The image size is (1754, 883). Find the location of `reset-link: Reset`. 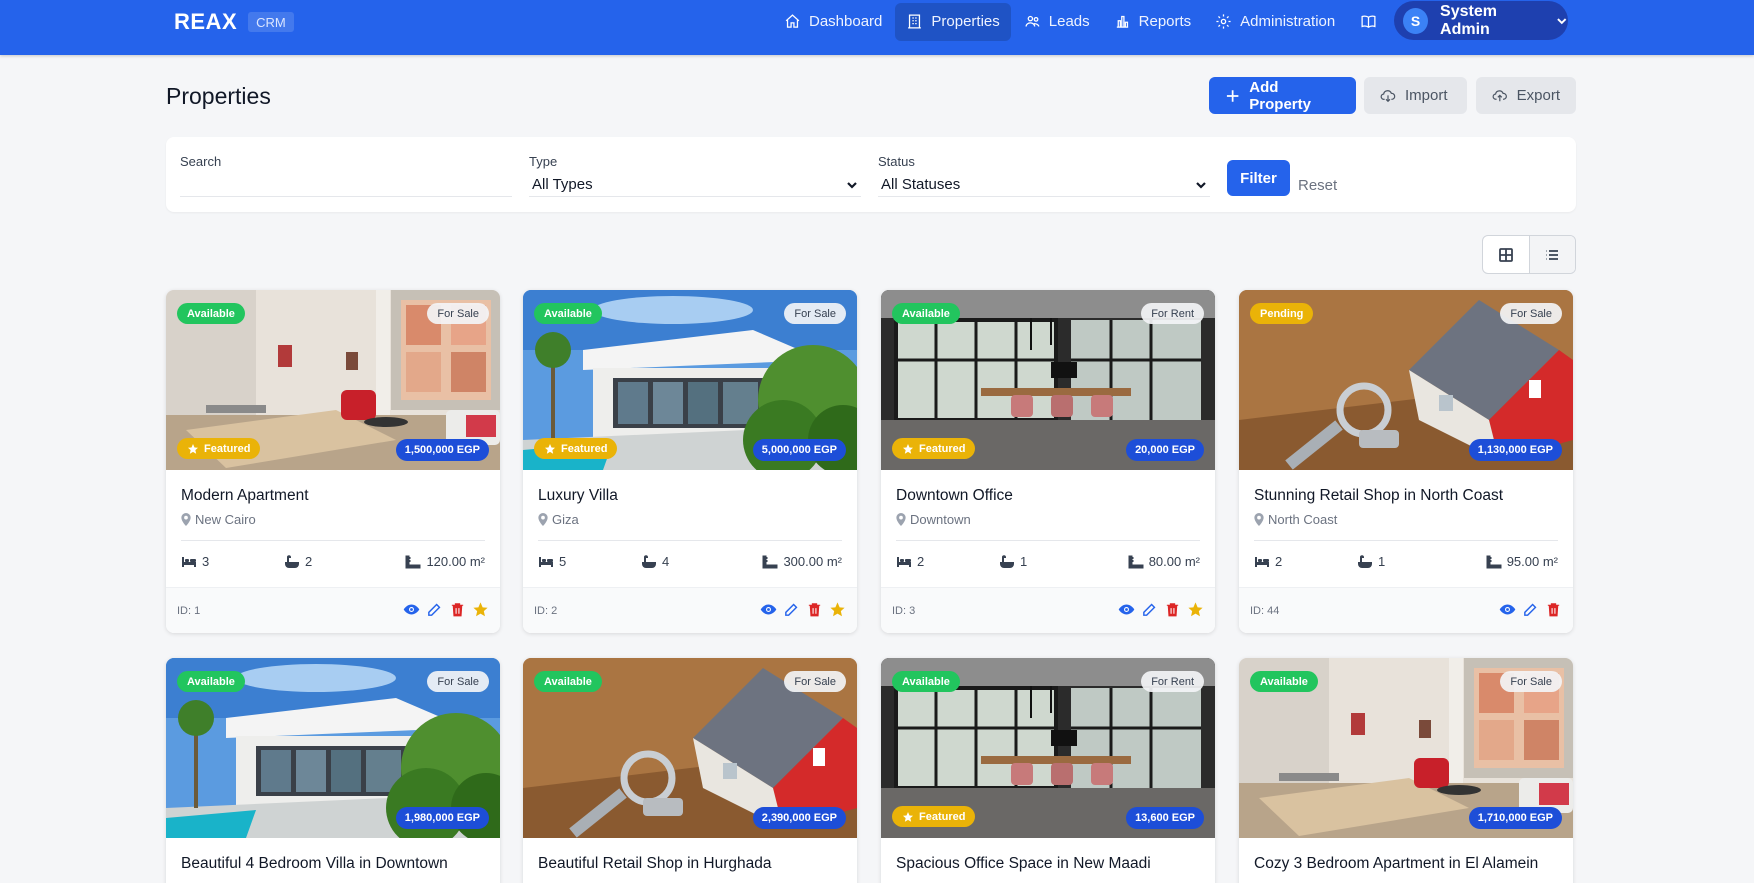

reset-link: Reset is located at coordinates (1317, 185).